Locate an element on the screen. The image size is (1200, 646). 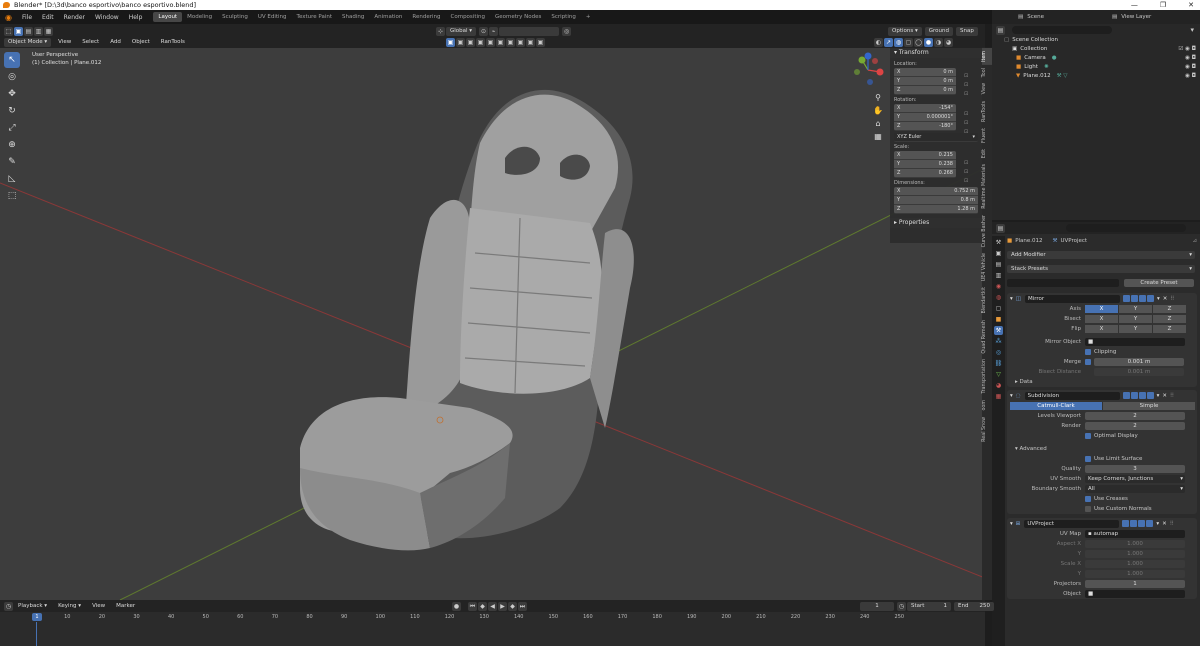
scale-tool-icon: ⤢ is located at coordinates (12, 128).